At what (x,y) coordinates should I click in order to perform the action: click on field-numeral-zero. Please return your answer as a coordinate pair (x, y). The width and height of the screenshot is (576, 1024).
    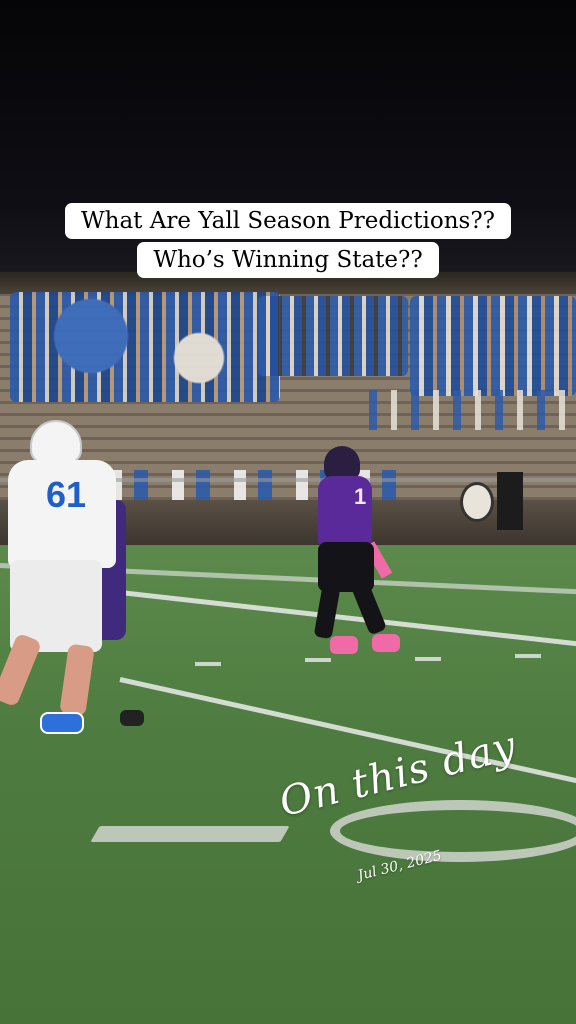
    Looking at the image, I should click on (453, 831).